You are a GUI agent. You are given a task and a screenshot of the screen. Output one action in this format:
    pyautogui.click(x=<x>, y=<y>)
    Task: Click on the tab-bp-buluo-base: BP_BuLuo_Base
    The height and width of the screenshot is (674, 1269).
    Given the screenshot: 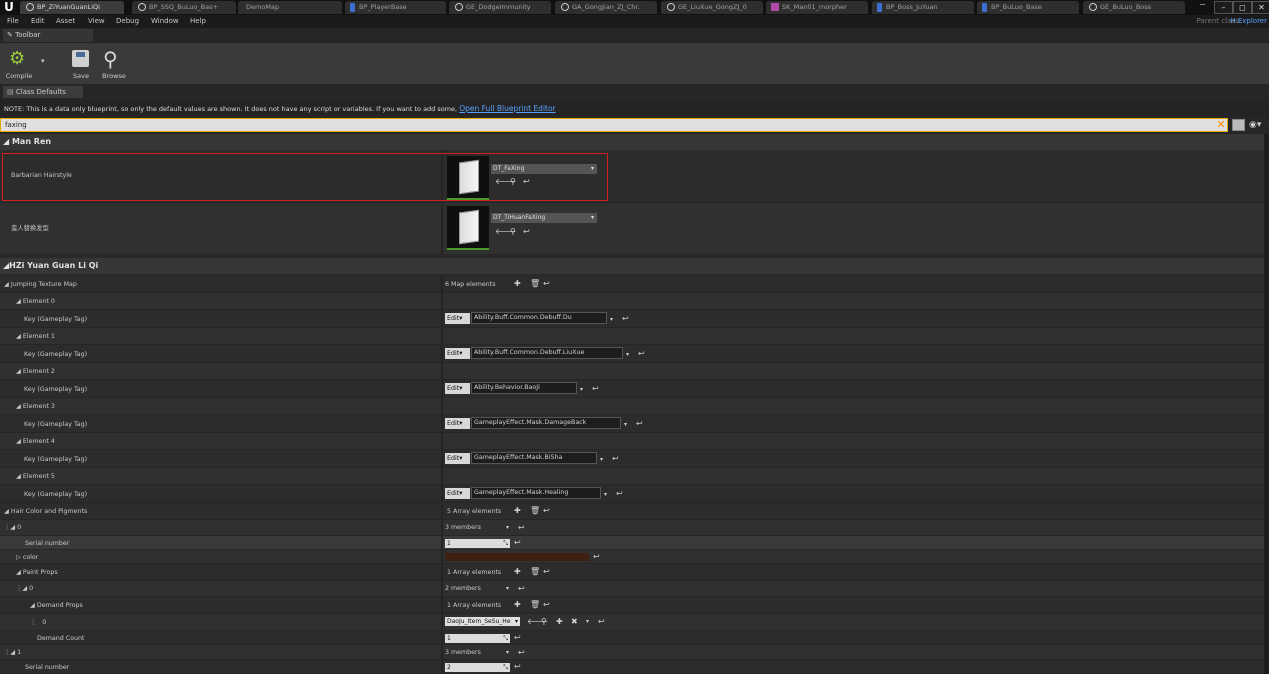 What is the action you would take?
    pyautogui.click(x=1028, y=7)
    